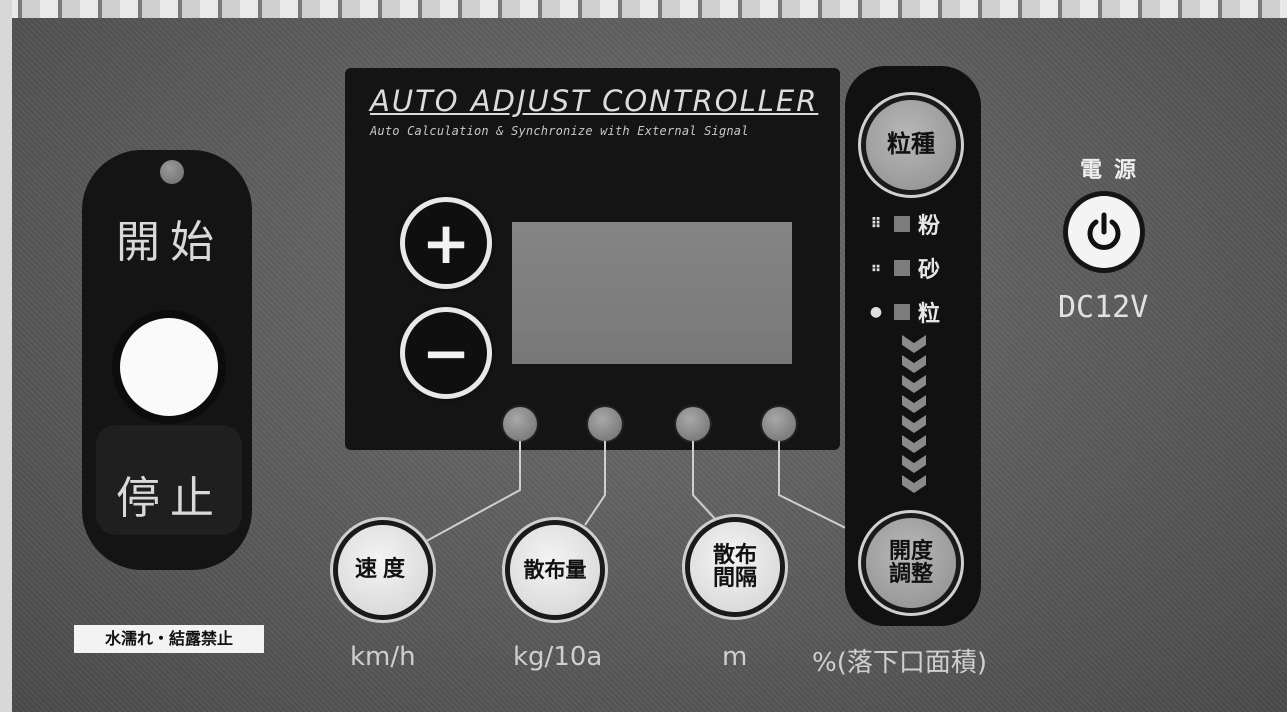 Image resolution: width=1287 pixels, height=712 pixels. Describe the element at coordinates (1104, 231) in the screenshot. I see `power-icon` at that location.